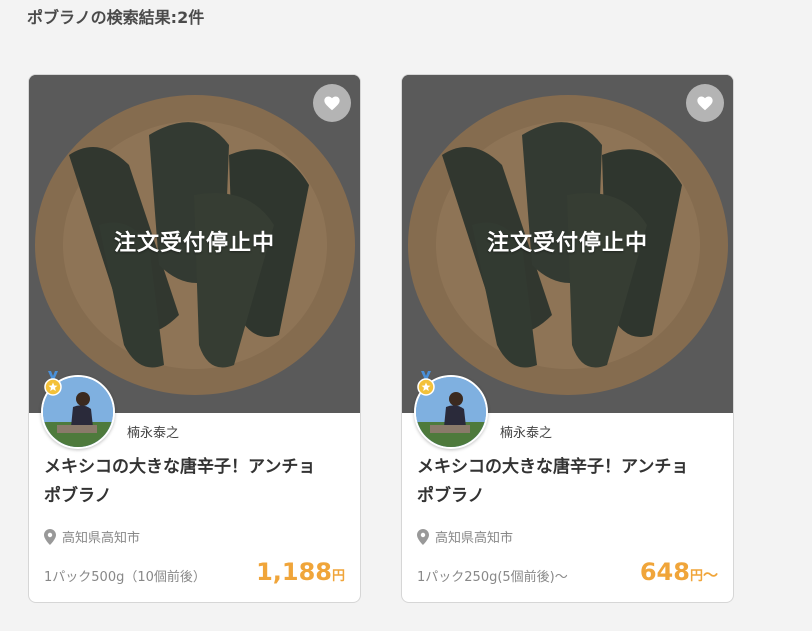 The height and width of the screenshot is (631, 812). Describe the element at coordinates (710, 575) in the screenshot. I see `price-suffix: 〜` at that location.